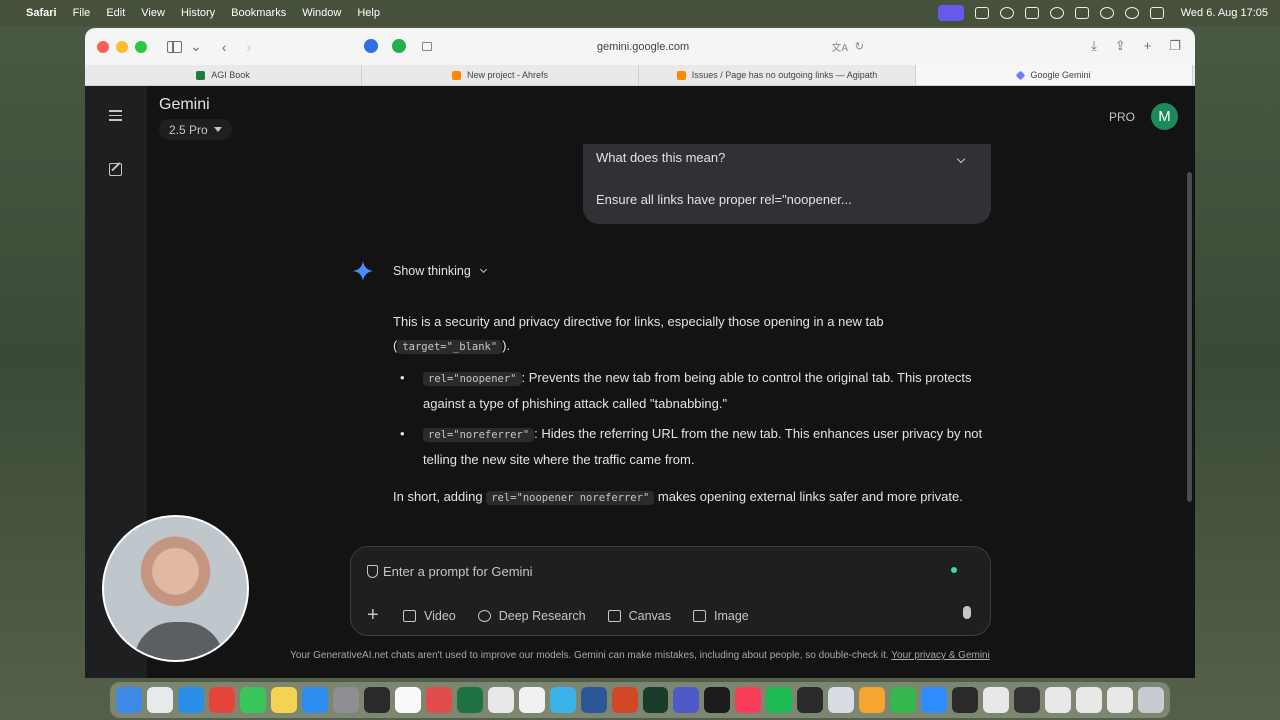 The width and height of the screenshot is (1280, 720). Describe the element at coordinates (506, 345) in the screenshot. I see `response-text: ).` at that location.